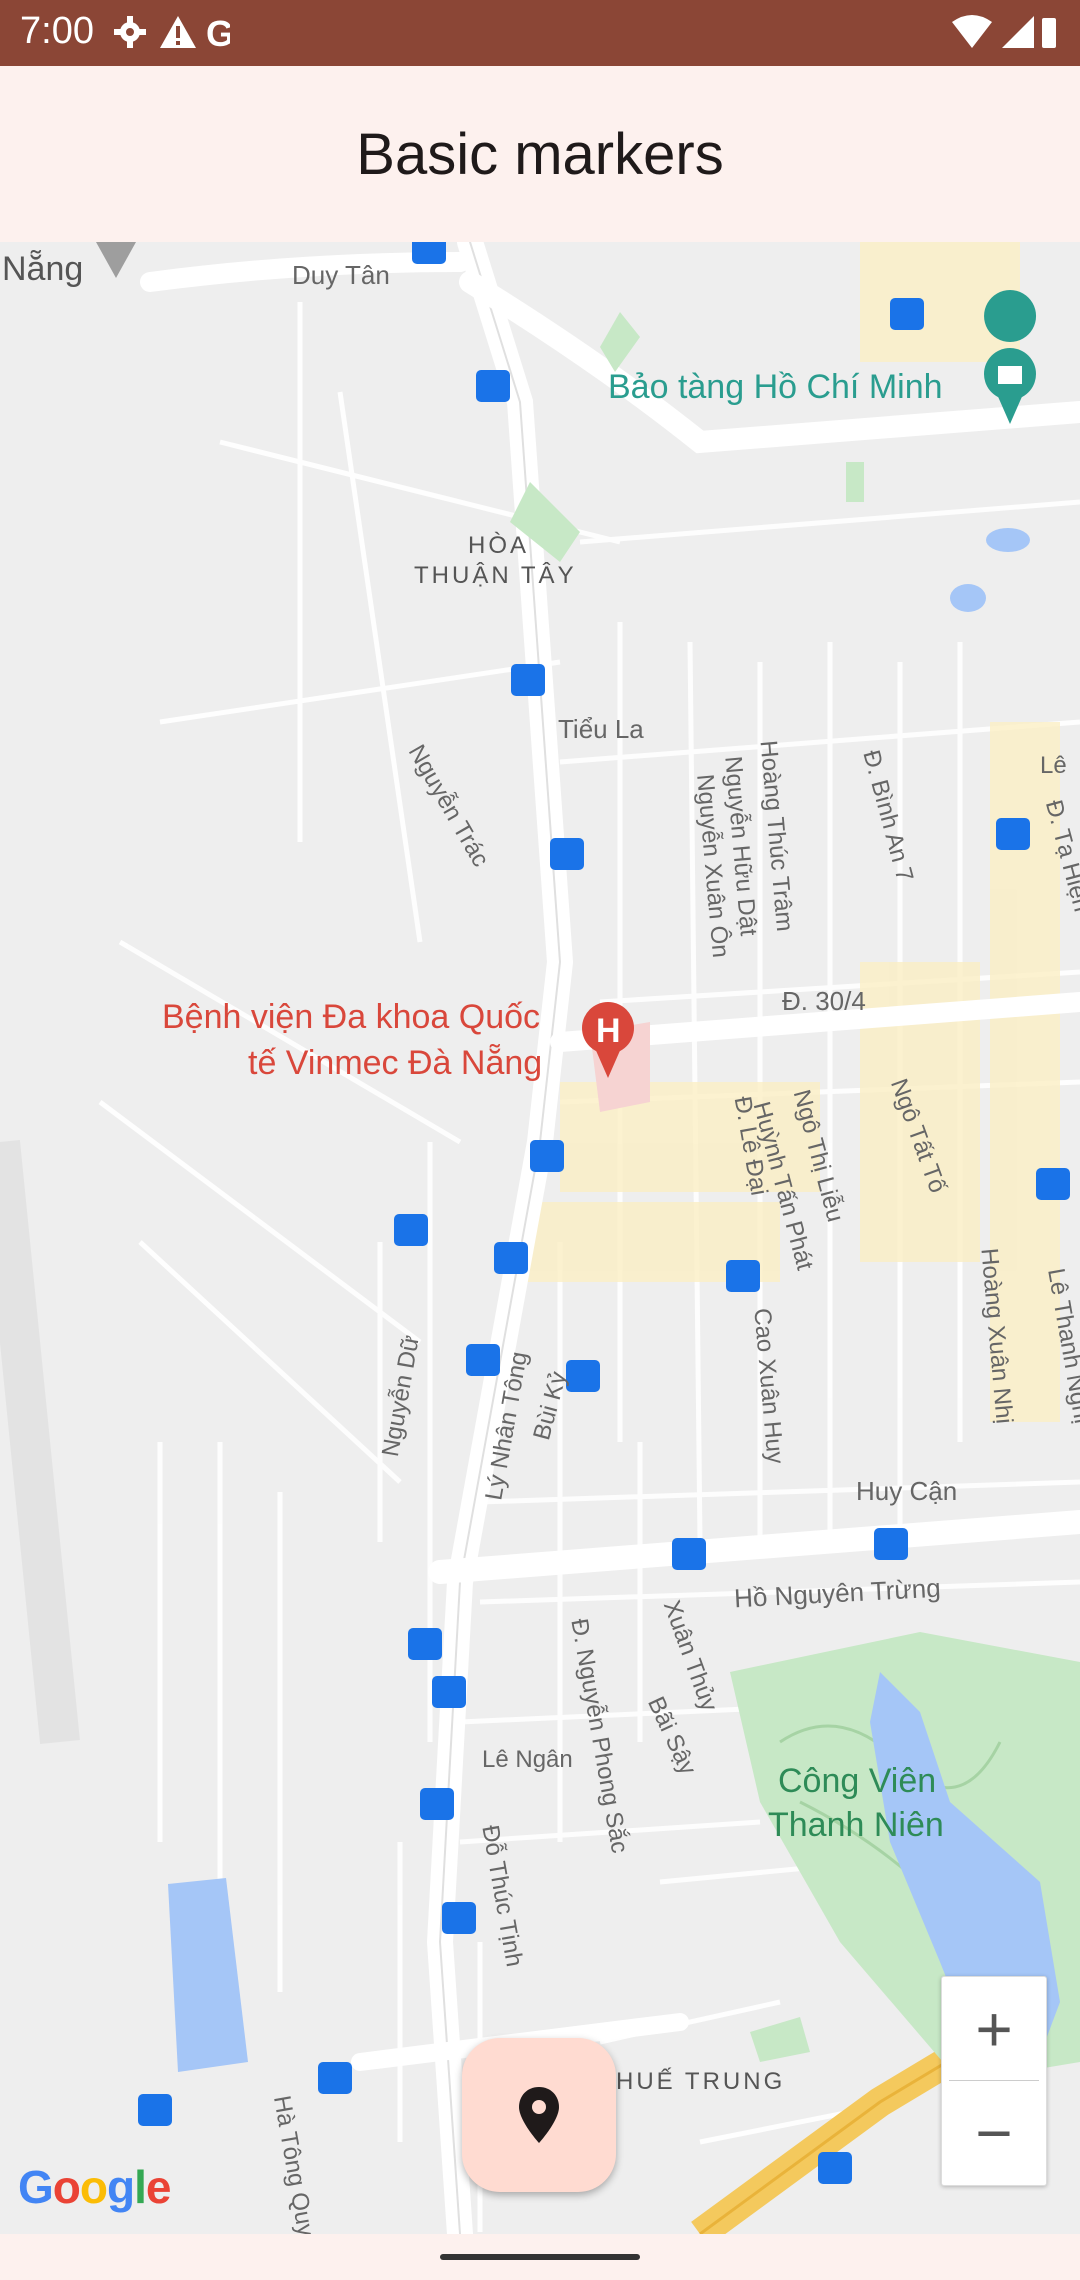 Image resolution: width=1080 pixels, height=2280 pixels. I want to click on status-left-icons: G, so click(172, 34).